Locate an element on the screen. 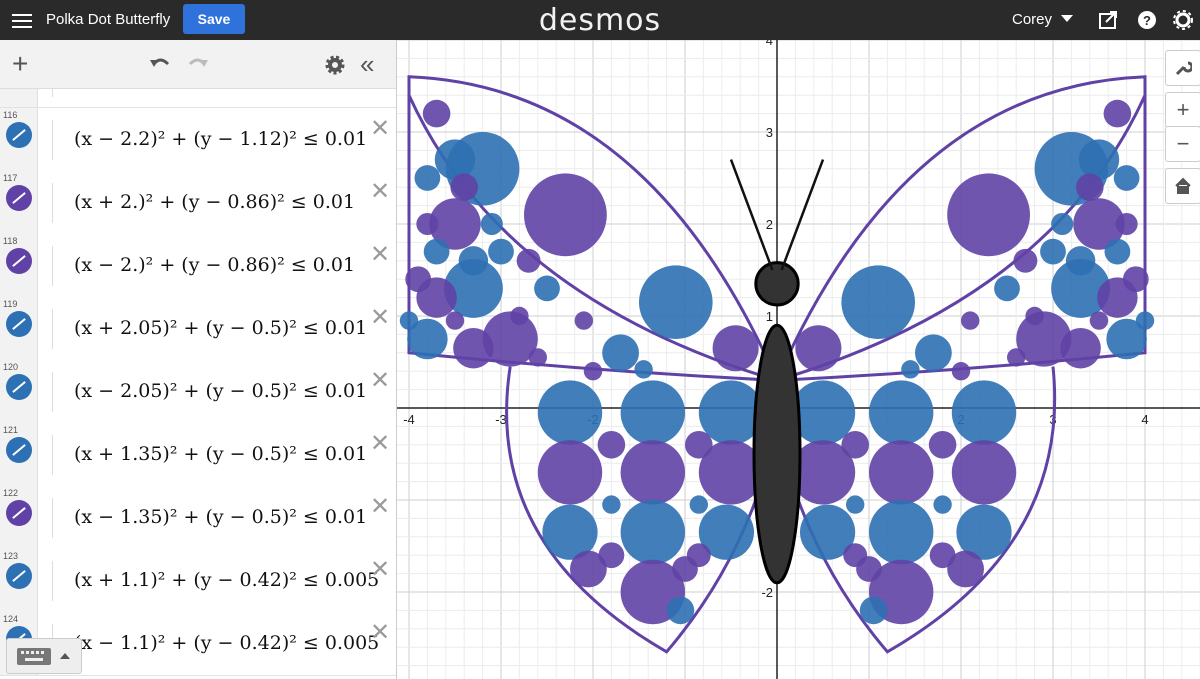 The height and width of the screenshot is (679, 1200). expression-input: (x + 1.35)² + (y − 0.5)² ≤ 0.01 is located at coordinates (220, 454).